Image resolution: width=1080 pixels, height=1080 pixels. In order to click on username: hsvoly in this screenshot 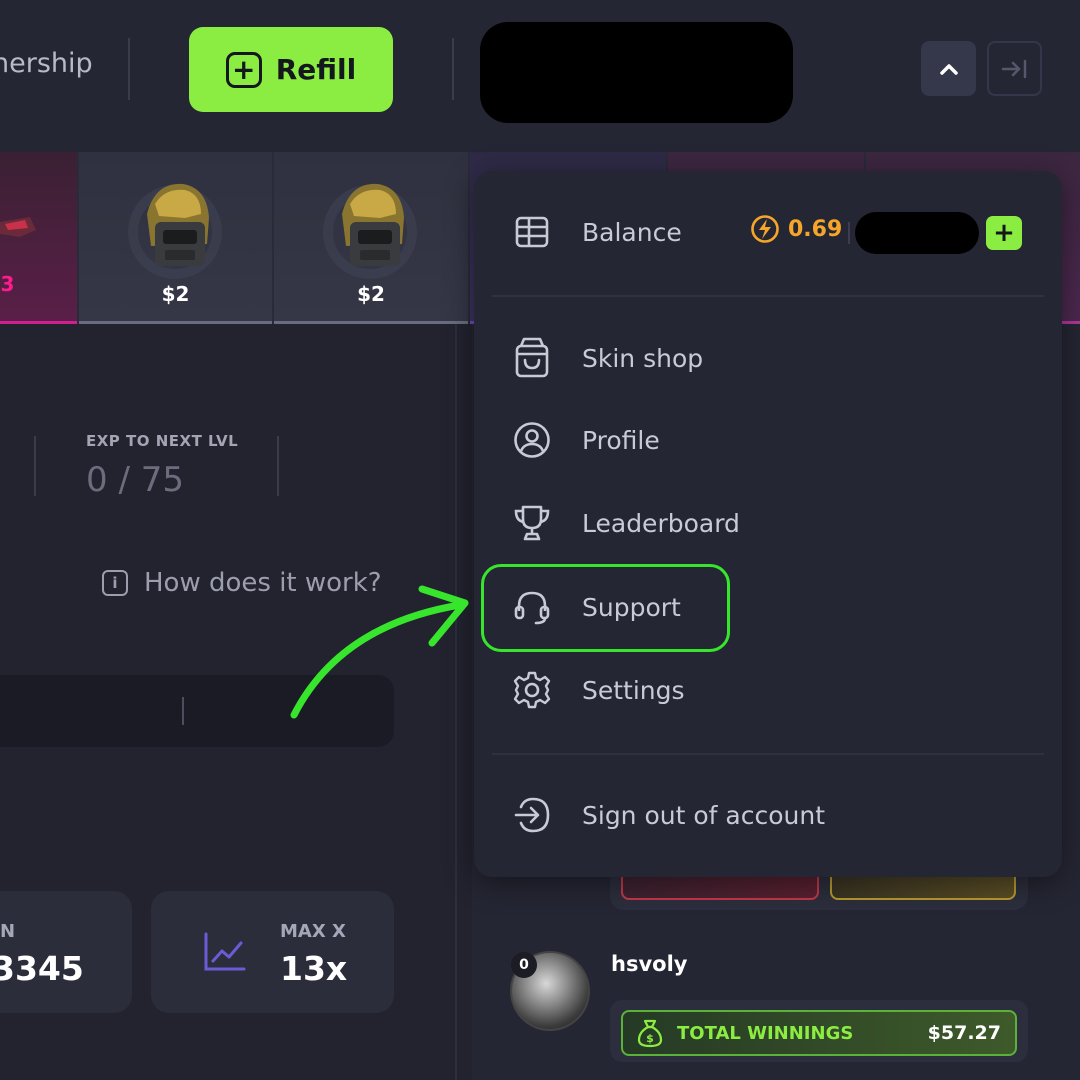, I will do `click(649, 964)`.